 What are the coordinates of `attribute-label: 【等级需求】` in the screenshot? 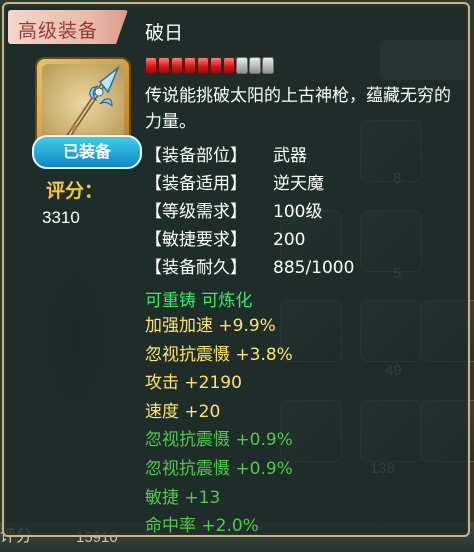 It's located at (196, 212).